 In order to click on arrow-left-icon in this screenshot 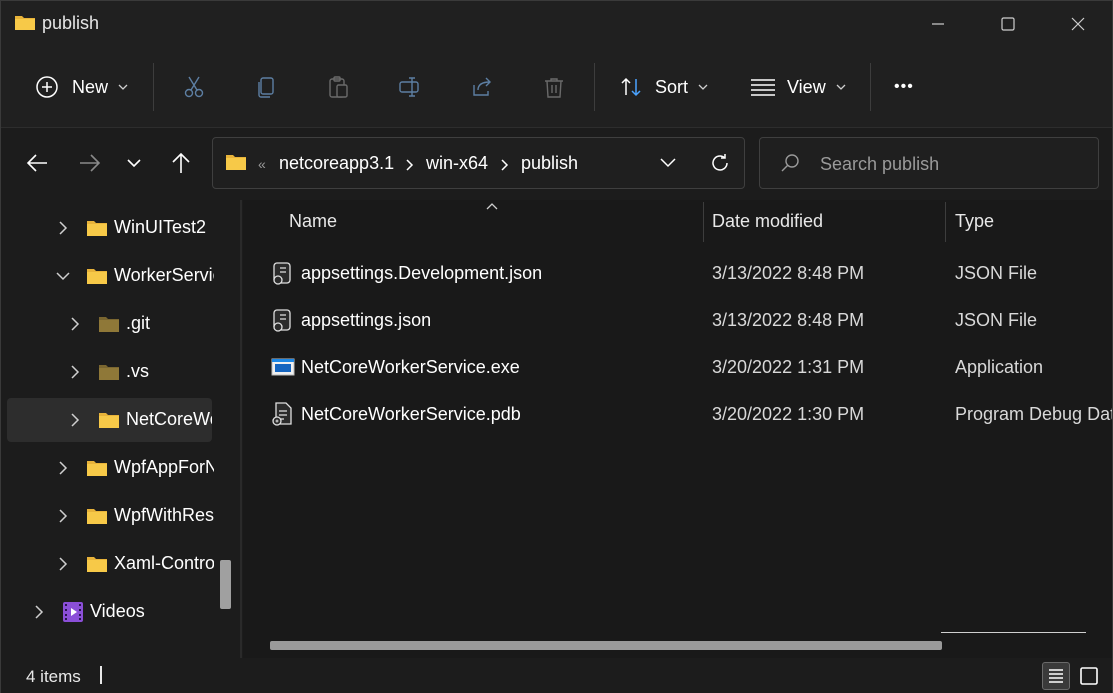, I will do `click(36, 163)`.